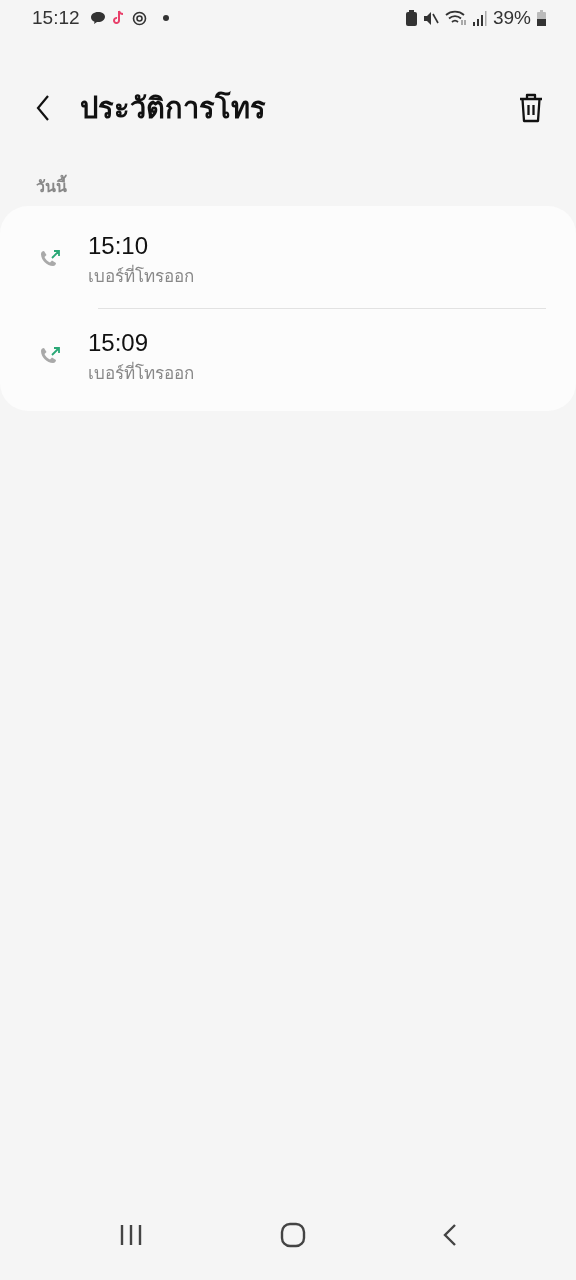  What do you see at coordinates (511, 18) in the screenshot?
I see `battery-percent: 39%` at bounding box center [511, 18].